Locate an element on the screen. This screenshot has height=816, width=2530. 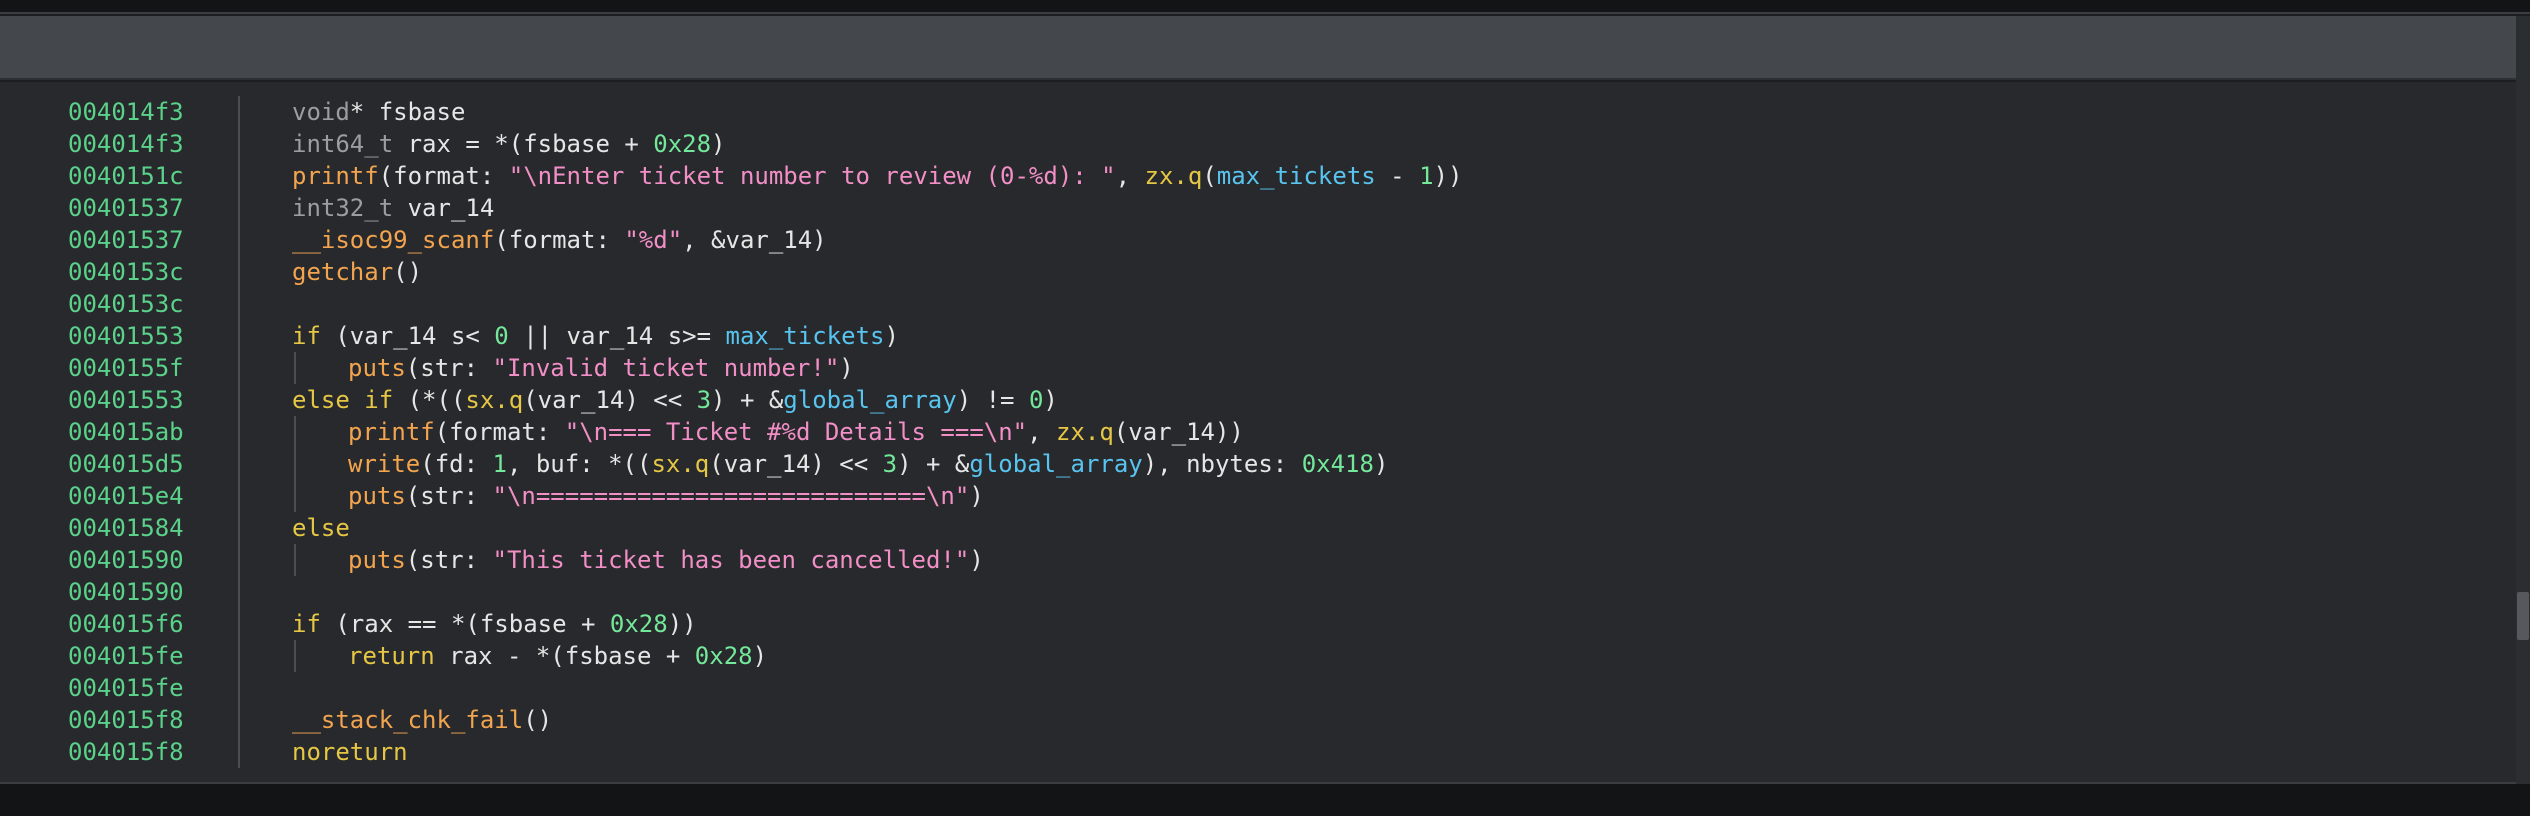
scrollbar-thumb is located at coordinates (2523, 616).